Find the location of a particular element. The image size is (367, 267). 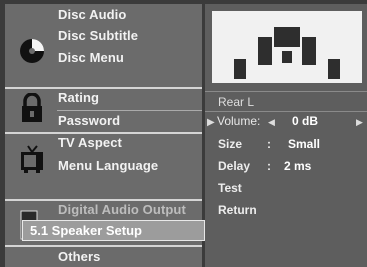

menu-item-disc-subtitle: Disc Subtitle is located at coordinates (98, 35).